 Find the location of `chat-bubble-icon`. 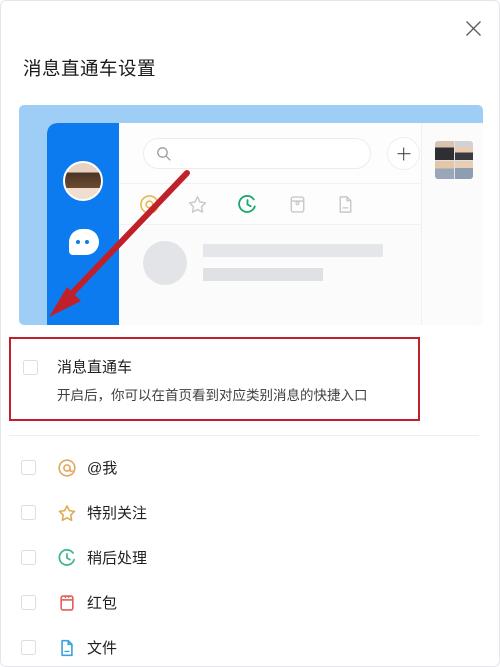

chat-bubble-icon is located at coordinates (84, 242).